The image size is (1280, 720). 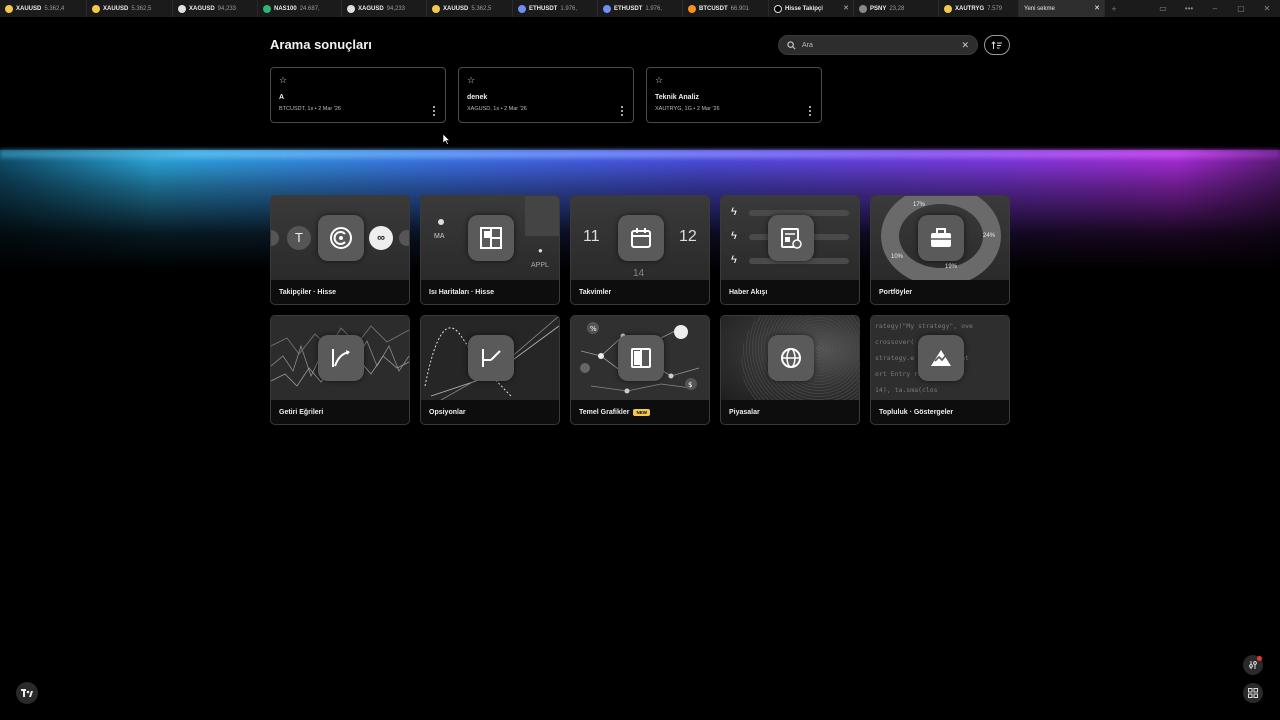 I want to click on feature-tile-heatmaps: MA ● APPL Isı Haritaları · Hisse, so click(x=490, y=250).